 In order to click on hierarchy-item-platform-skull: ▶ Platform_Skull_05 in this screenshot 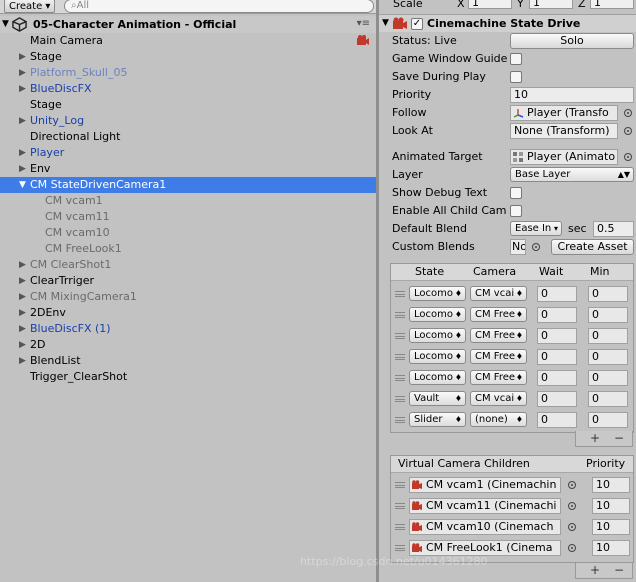, I will do `click(188, 73)`.